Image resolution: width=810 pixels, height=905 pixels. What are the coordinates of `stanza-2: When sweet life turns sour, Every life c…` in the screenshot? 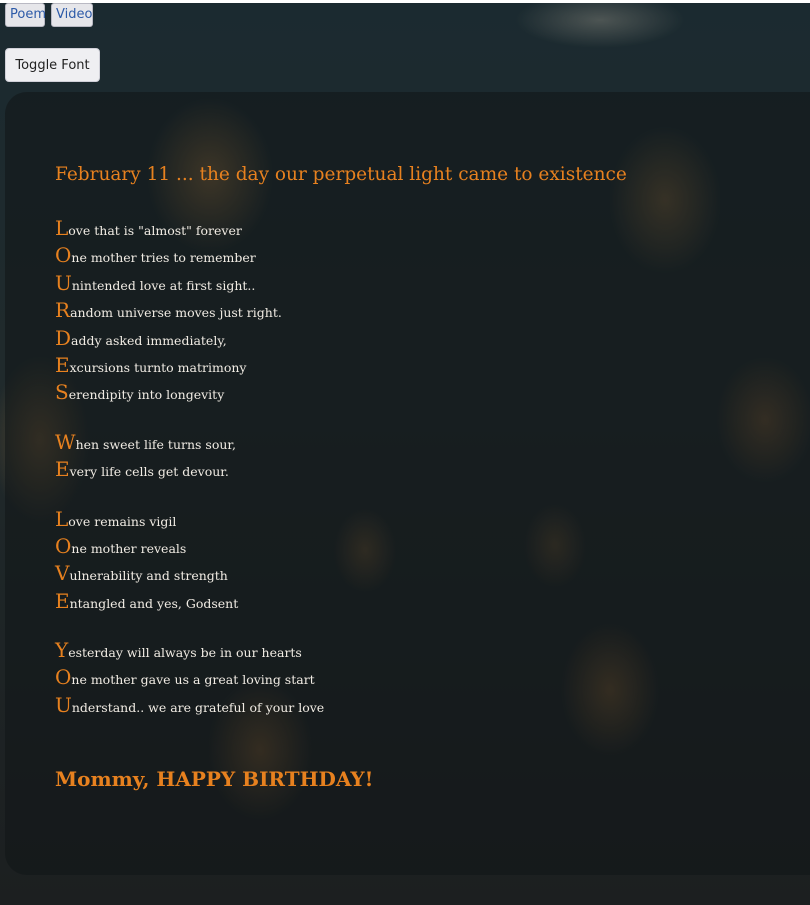 It's located at (415, 456).